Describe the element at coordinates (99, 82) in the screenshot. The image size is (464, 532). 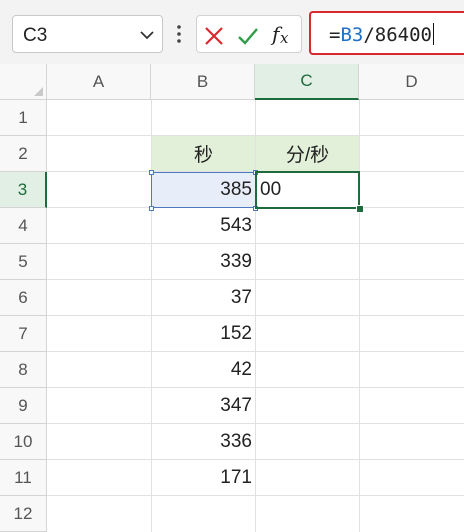
I see `column-header-a: A` at that location.